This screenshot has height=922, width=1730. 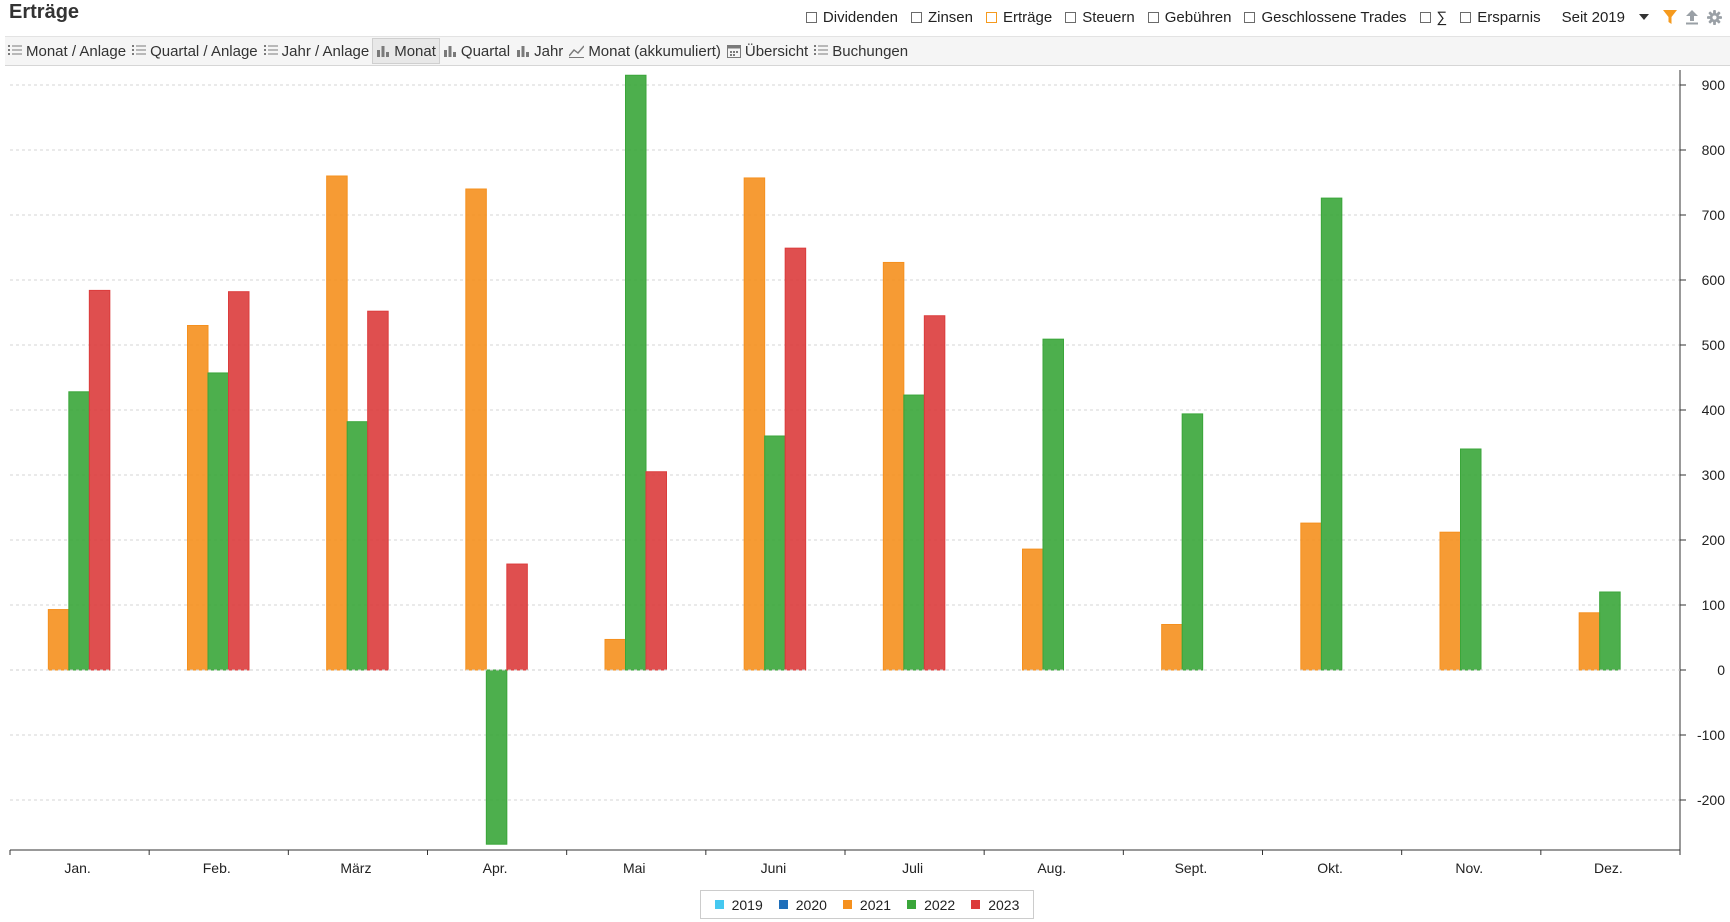 What do you see at coordinates (754, 424) in the screenshot?
I see `bar-2021-Juni` at bounding box center [754, 424].